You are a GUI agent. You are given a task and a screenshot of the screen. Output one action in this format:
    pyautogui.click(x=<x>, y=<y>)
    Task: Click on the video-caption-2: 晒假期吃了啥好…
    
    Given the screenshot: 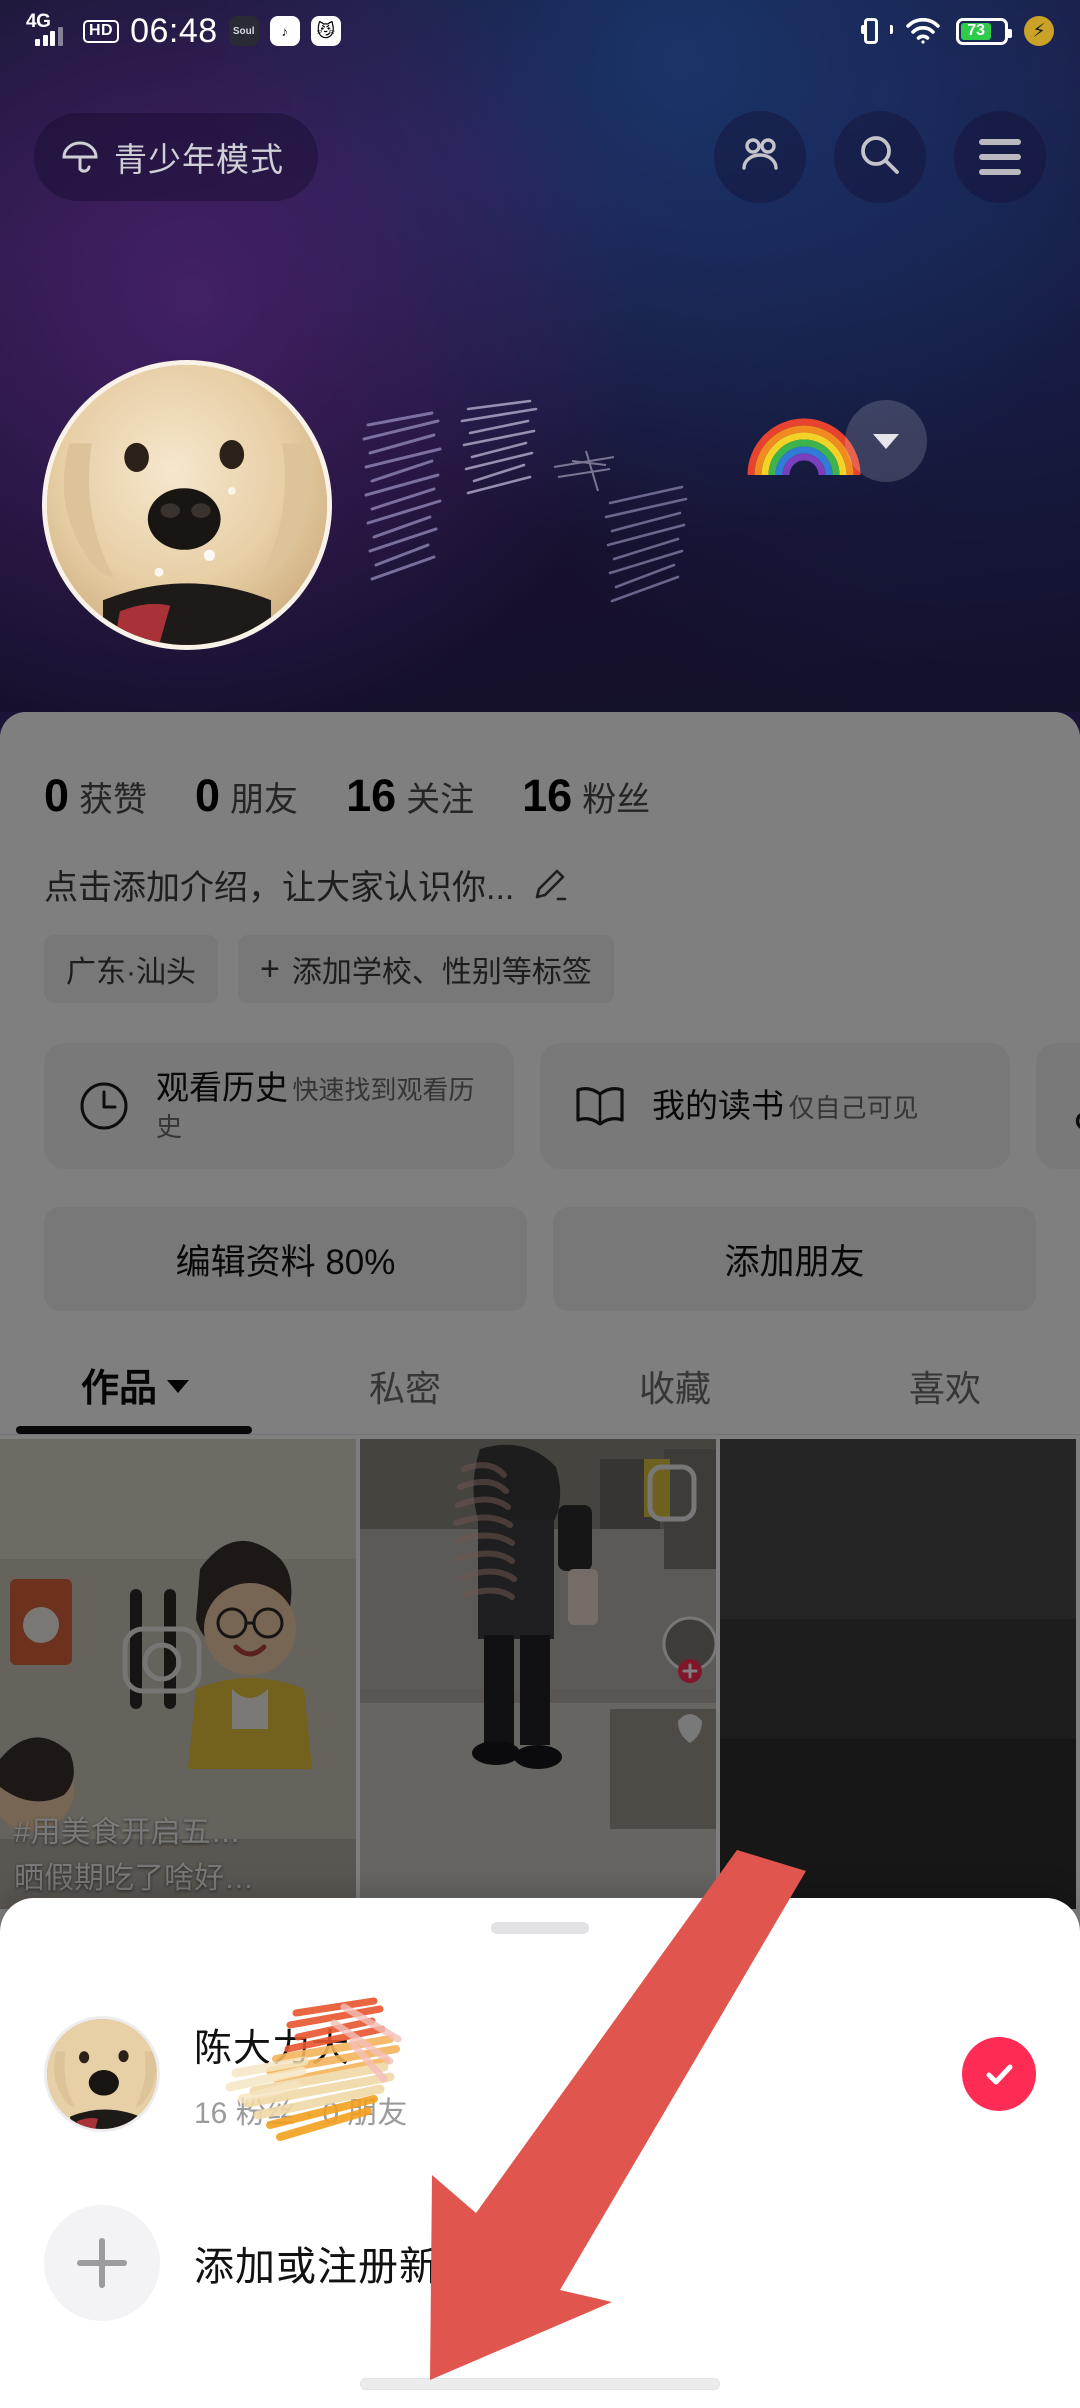 What is the action you would take?
    pyautogui.click(x=134, y=1878)
    